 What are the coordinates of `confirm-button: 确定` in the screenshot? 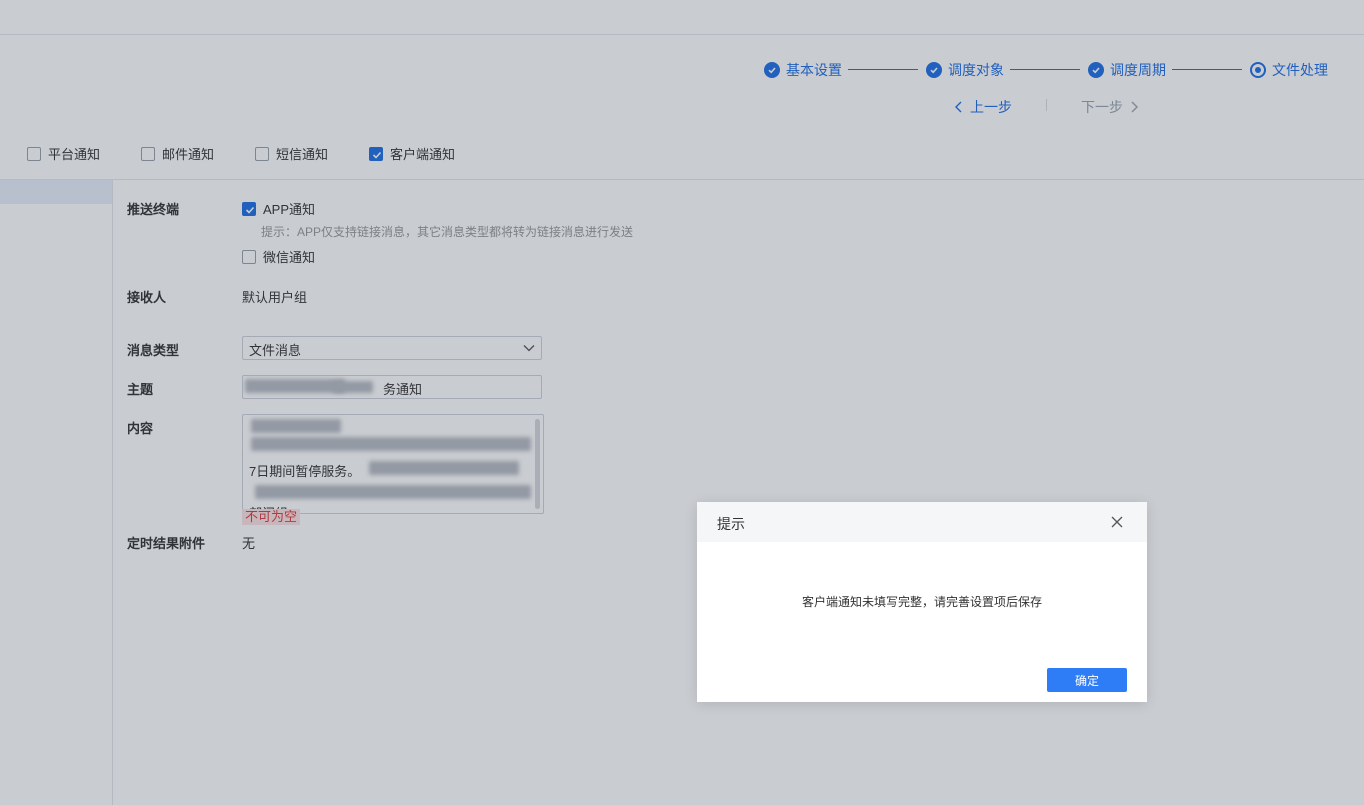 It's located at (1087, 680).